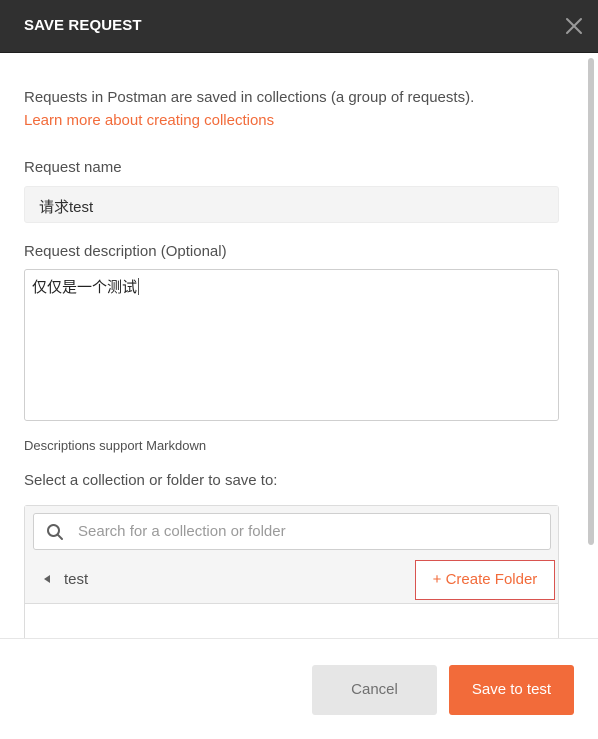 This screenshot has width=598, height=739. Describe the element at coordinates (149, 120) in the screenshot. I see `learn-more-link: Learn more about creating collections` at that location.